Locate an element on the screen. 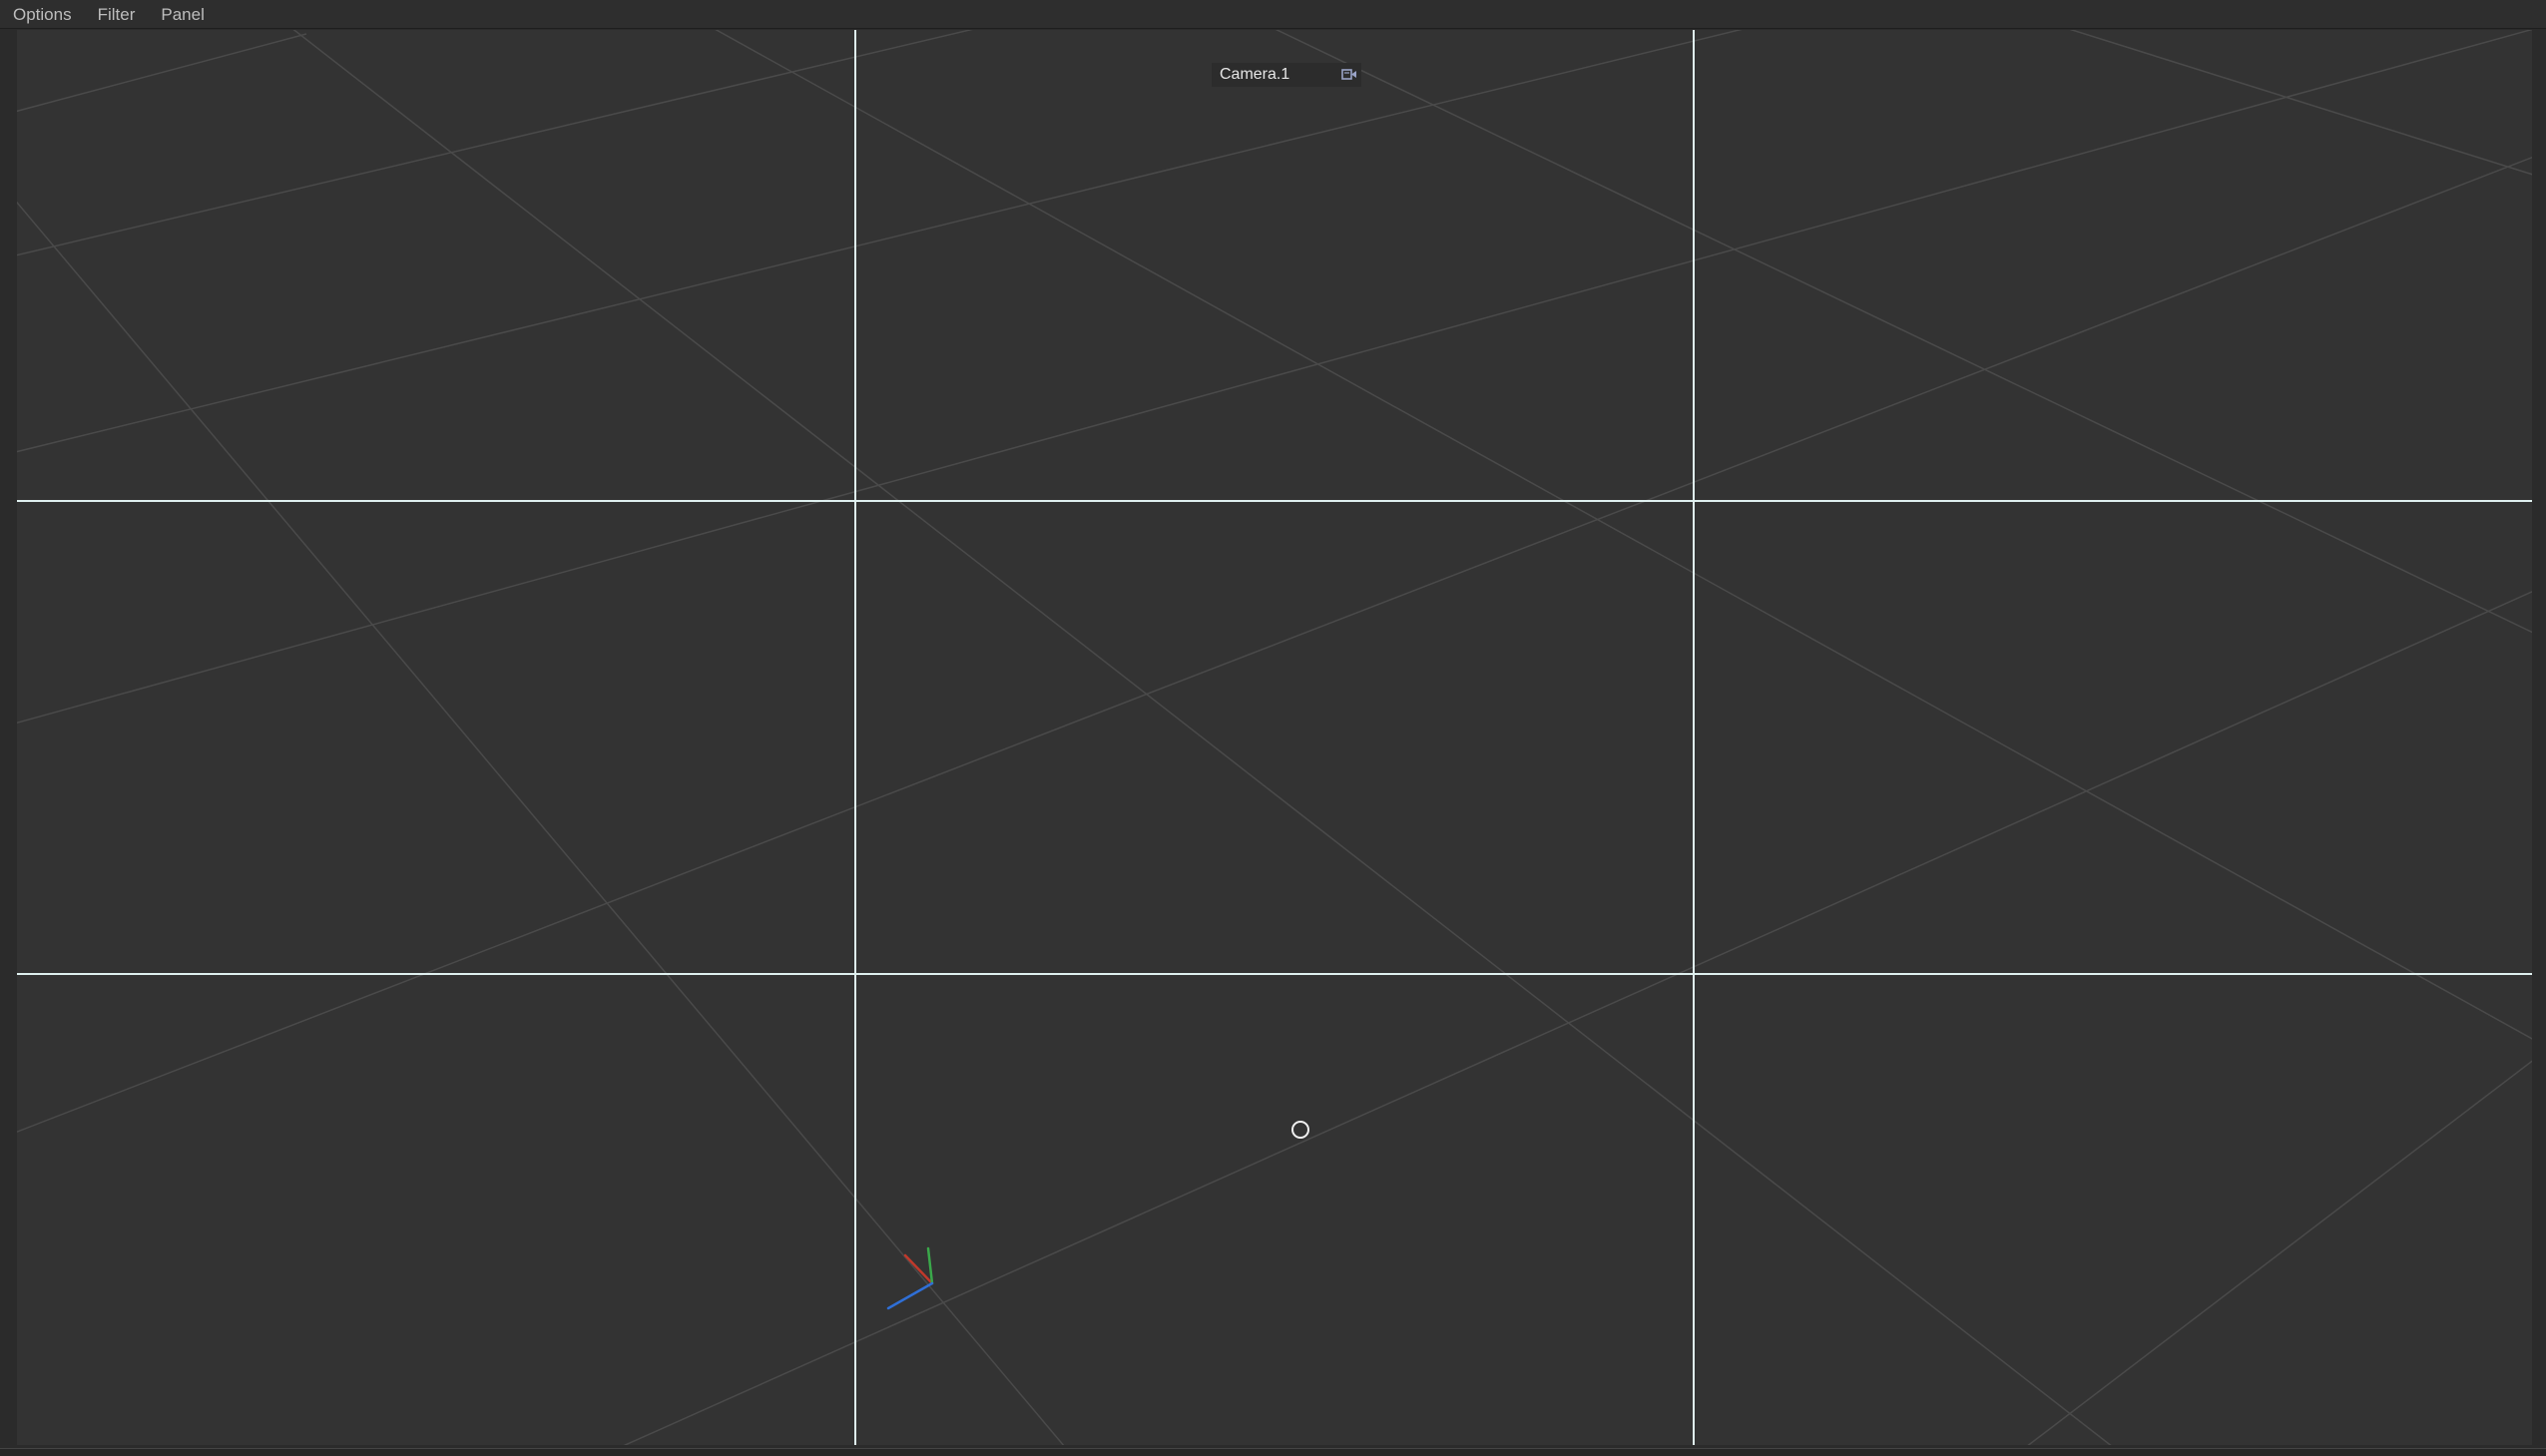 Image resolution: width=2546 pixels, height=1456 pixels. z-axis is located at coordinates (910, 1295).